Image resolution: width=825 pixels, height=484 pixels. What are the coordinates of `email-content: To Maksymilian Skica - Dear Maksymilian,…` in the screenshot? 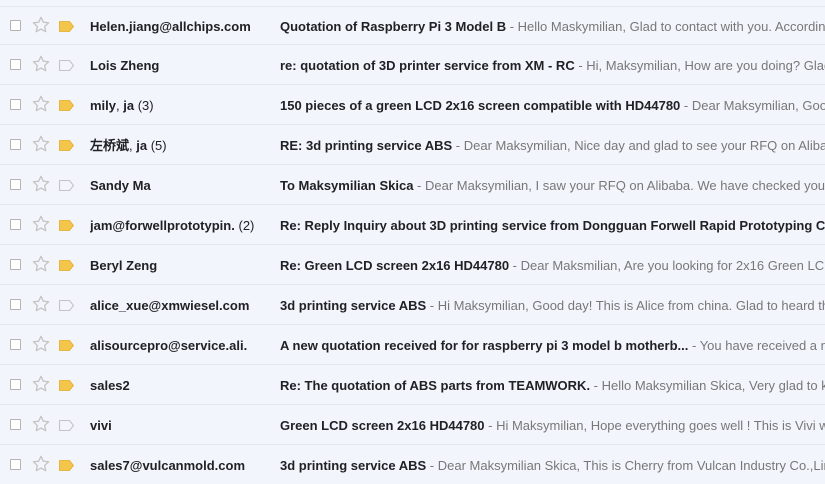 It's located at (552, 185).